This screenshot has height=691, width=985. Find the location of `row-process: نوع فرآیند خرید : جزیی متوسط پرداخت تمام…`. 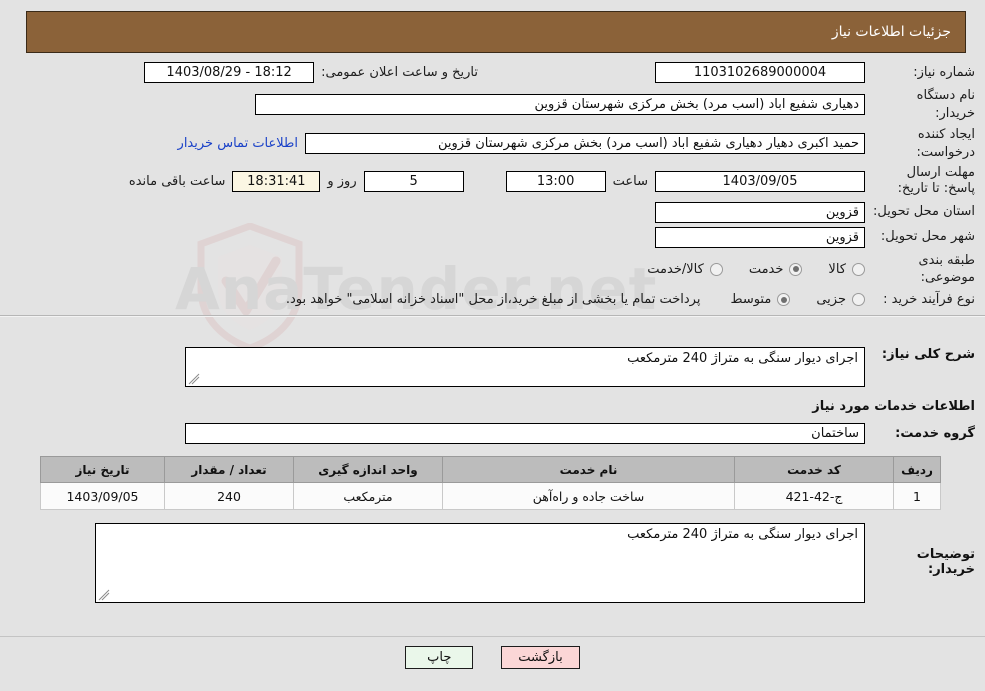

row-process: نوع فرآیند خرید : جزیی متوسط پرداخت تمام… is located at coordinates (492, 300).